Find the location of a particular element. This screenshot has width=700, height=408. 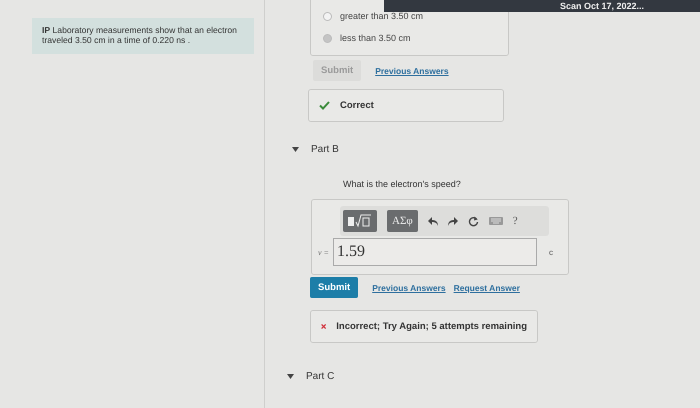

option-label: less than 3.50 cm is located at coordinates (375, 38).